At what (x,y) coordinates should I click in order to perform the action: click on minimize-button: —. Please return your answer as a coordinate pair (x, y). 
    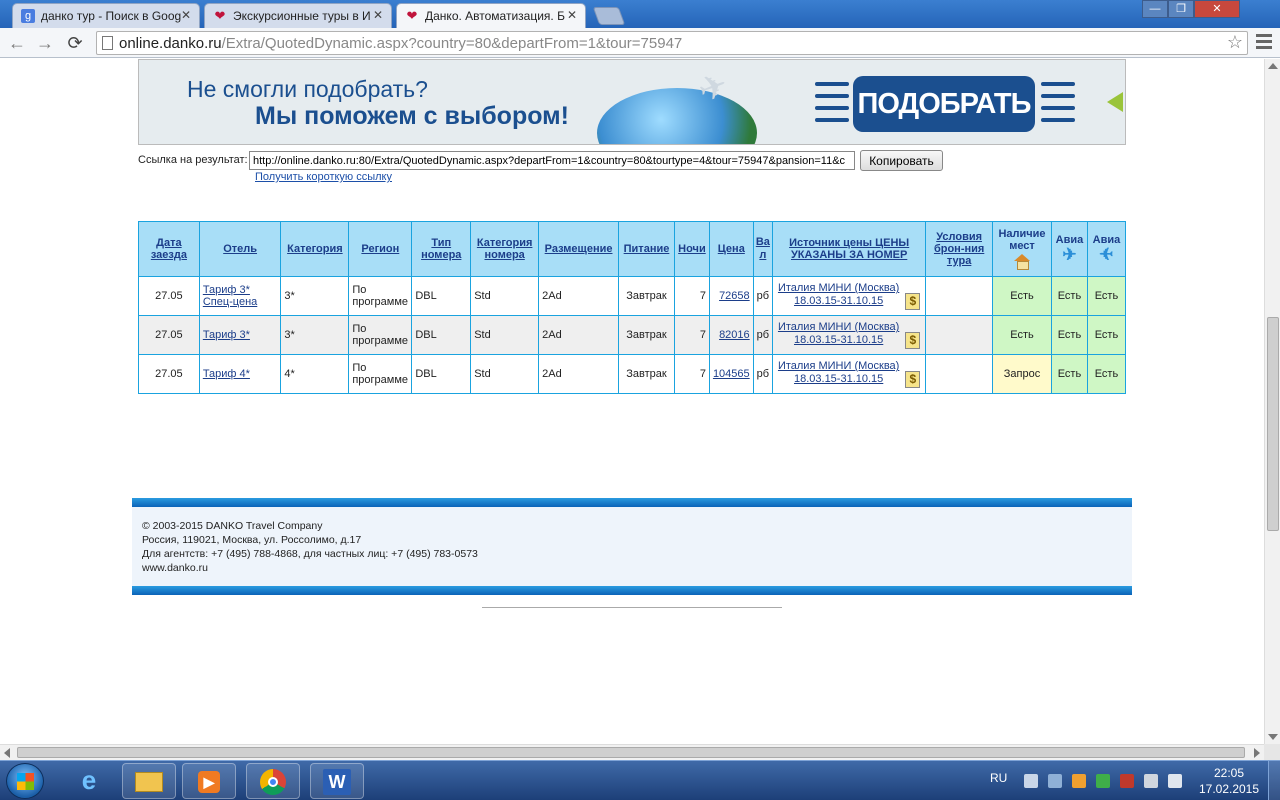
    Looking at the image, I should click on (1155, 9).